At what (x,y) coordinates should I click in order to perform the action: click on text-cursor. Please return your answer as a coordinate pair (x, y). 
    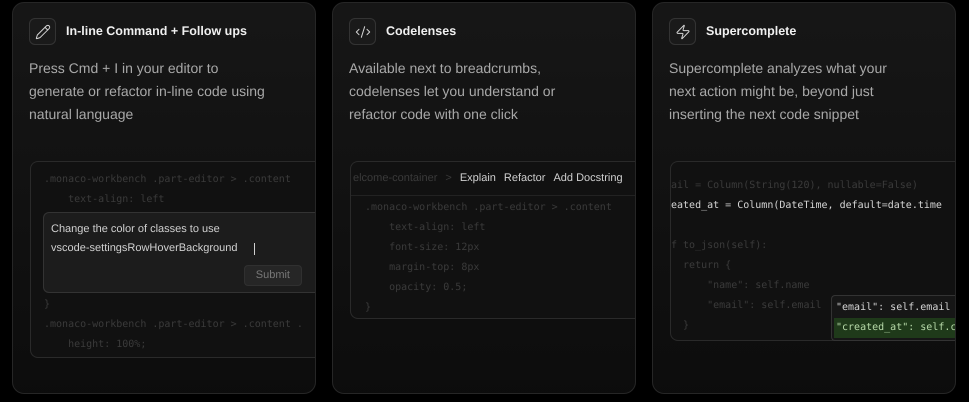
    Looking at the image, I should click on (254, 249).